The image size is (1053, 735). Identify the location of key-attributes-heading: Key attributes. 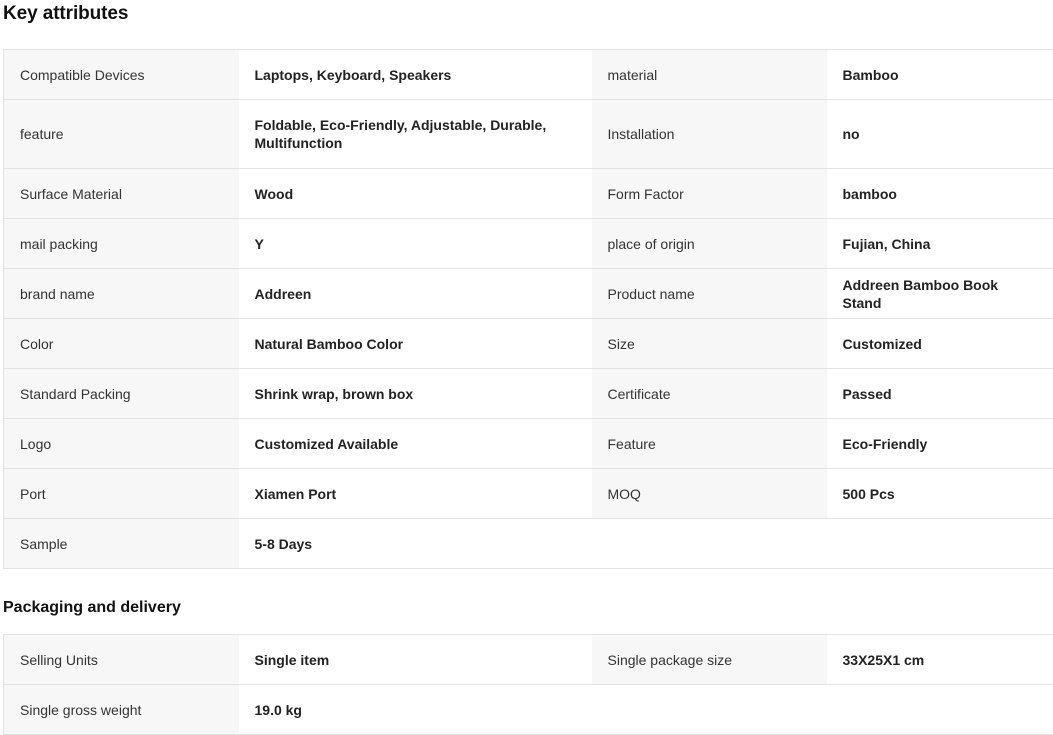
(65, 14).